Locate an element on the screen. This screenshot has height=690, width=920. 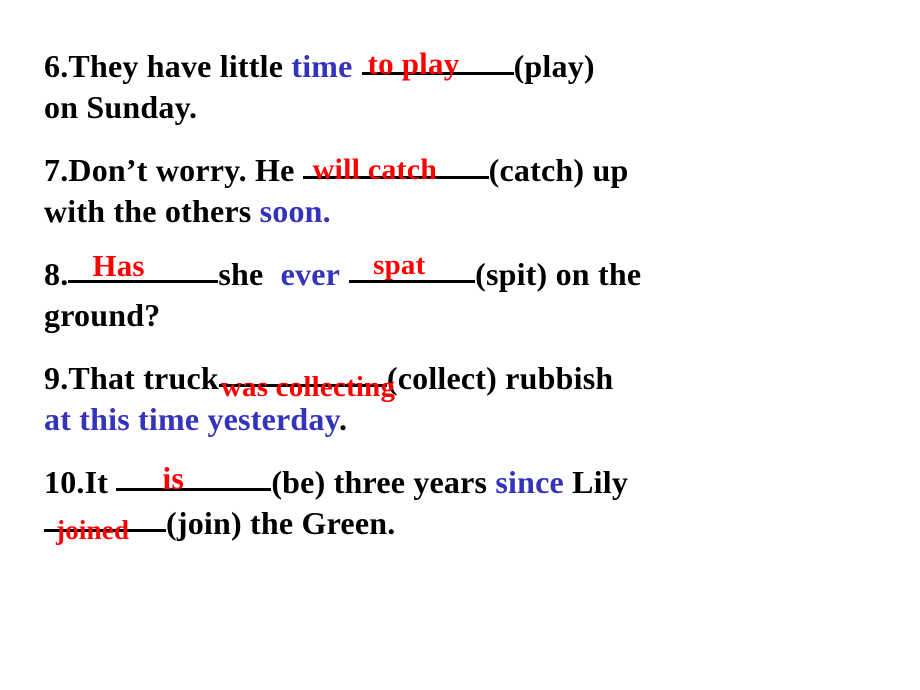
question-6-blank-1: to play is located at coordinates (437, 63).